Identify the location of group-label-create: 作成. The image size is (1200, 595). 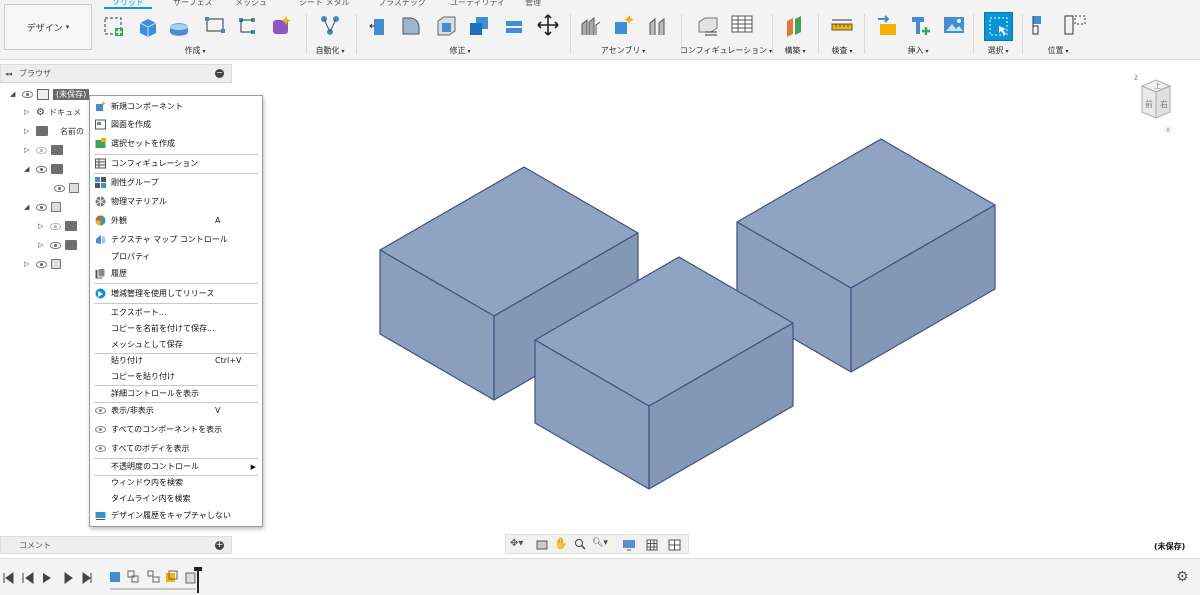
(195, 50).